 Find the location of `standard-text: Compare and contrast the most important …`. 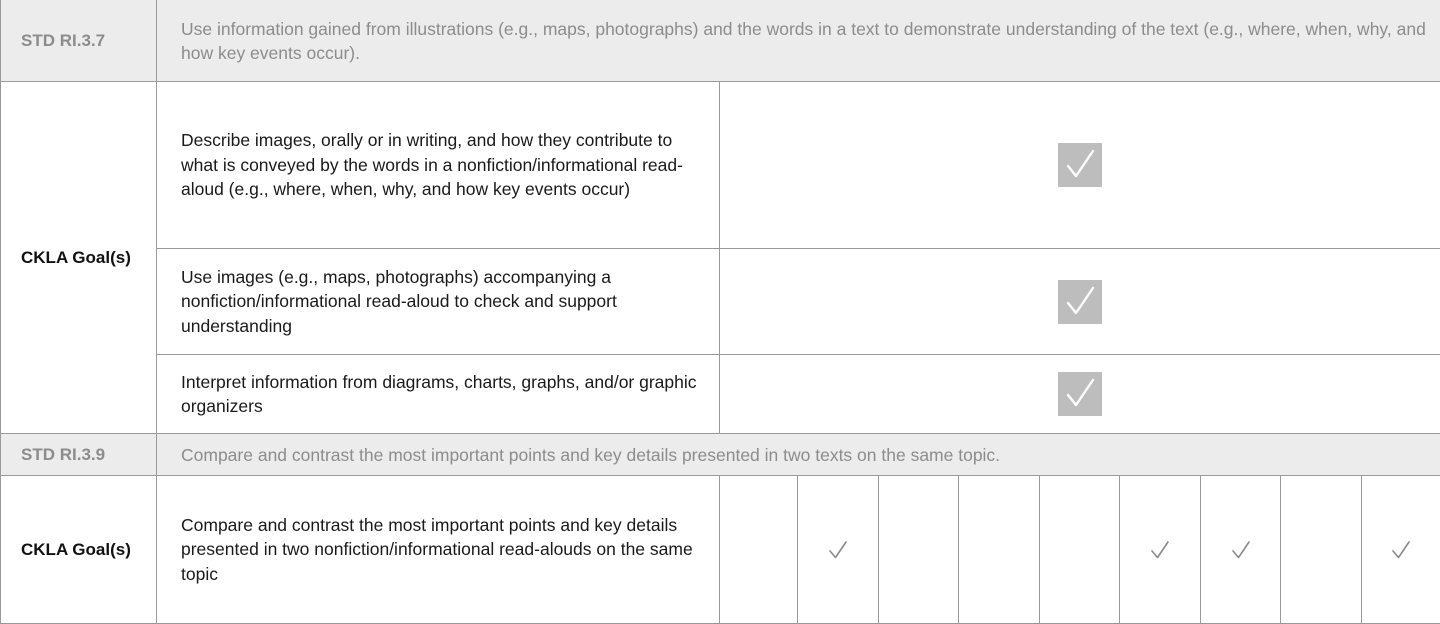

standard-text: Compare and contrast the most important … is located at coordinates (798, 455).